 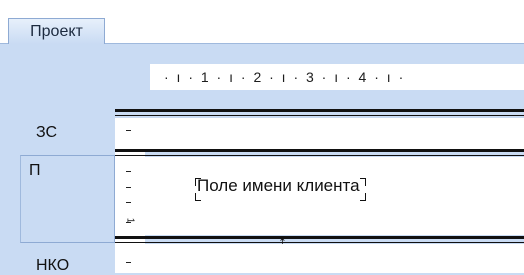 What do you see at coordinates (362, 182) in the screenshot?
I see `field-corner-tr` at bounding box center [362, 182].